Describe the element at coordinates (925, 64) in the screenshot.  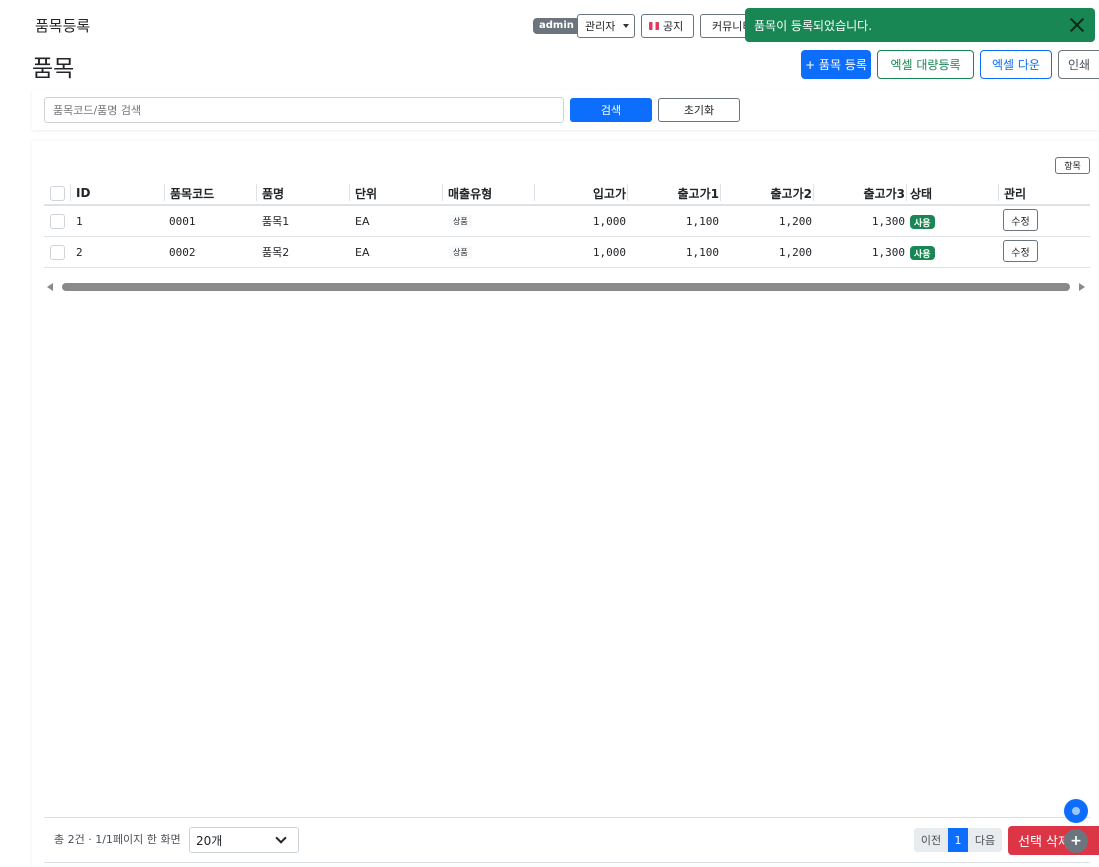
I see `bulk-excel-button: 엑셀 대량등록` at that location.